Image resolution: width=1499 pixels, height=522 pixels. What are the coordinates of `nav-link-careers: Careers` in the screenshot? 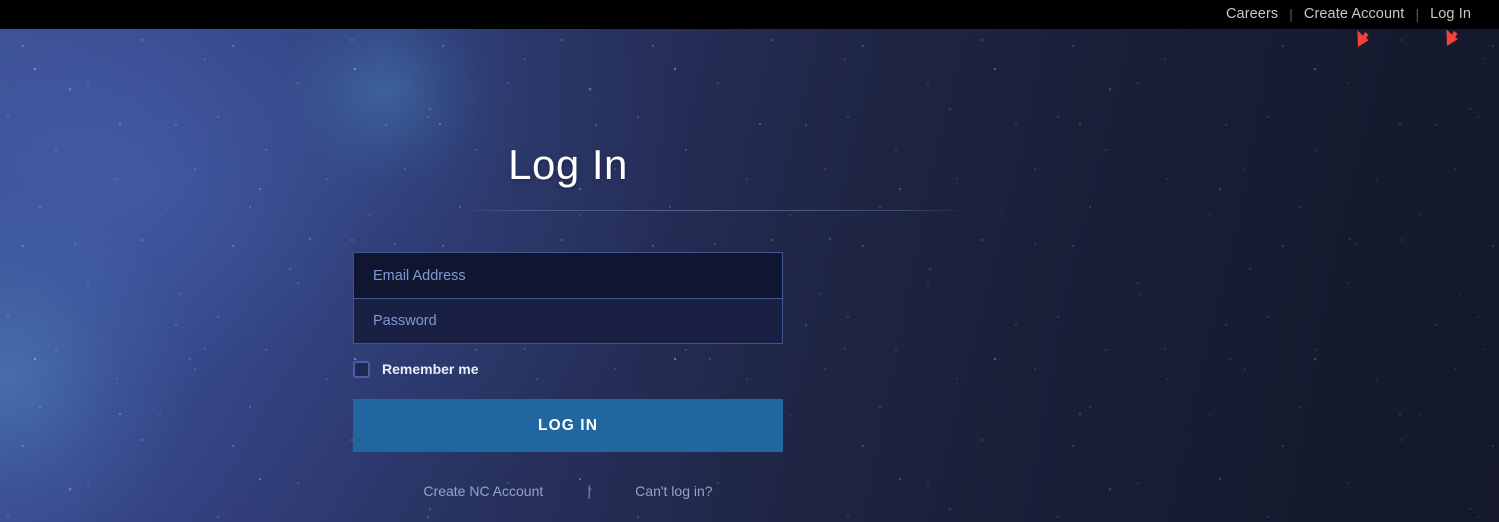 It's located at (1252, 14).